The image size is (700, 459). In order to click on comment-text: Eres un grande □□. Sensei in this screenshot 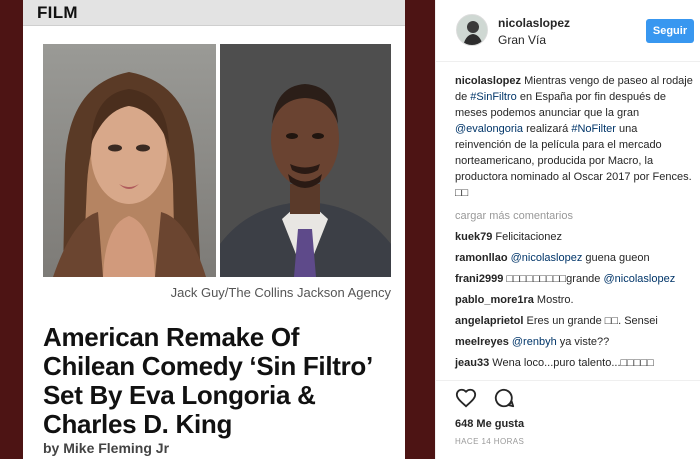, I will do `click(590, 321)`.